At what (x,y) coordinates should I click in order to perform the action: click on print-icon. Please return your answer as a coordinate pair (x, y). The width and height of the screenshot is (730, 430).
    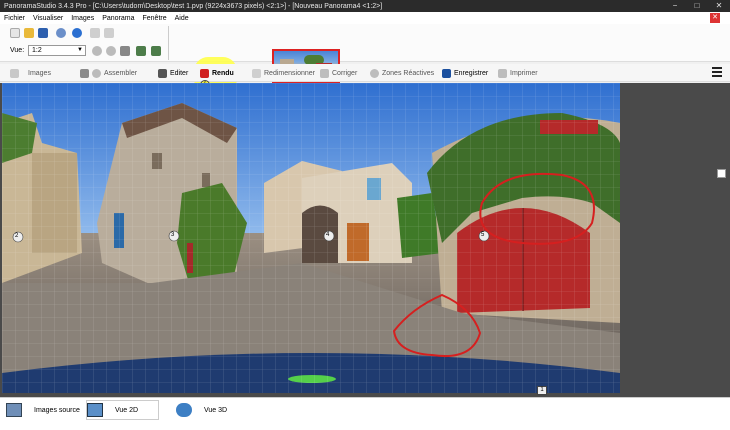
    Looking at the image, I should click on (502, 73).